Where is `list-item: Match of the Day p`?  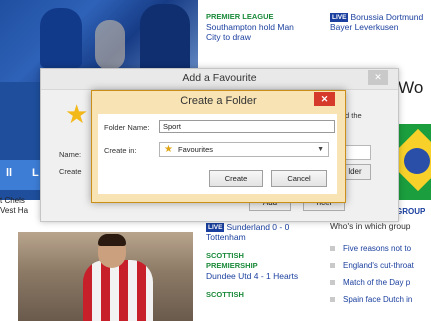
list-item: Match of the Day p is located at coordinates (380, 282).